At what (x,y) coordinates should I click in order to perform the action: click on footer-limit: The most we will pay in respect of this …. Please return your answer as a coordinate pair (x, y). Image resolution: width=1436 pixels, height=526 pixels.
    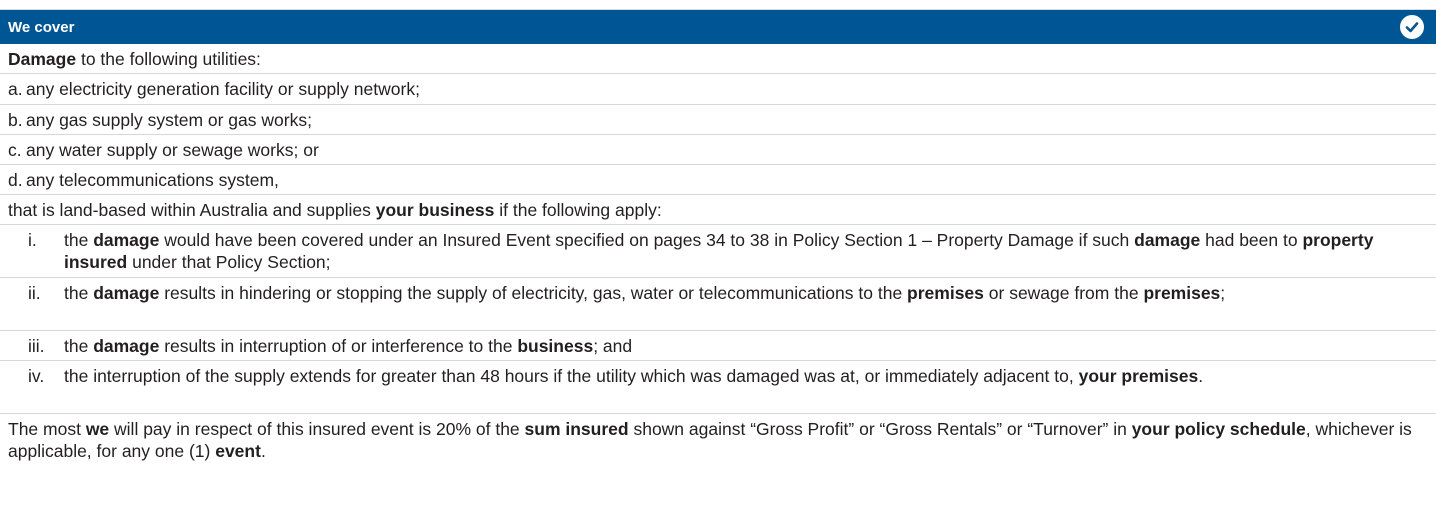
    Looking at the image, I should click on (718, 441).